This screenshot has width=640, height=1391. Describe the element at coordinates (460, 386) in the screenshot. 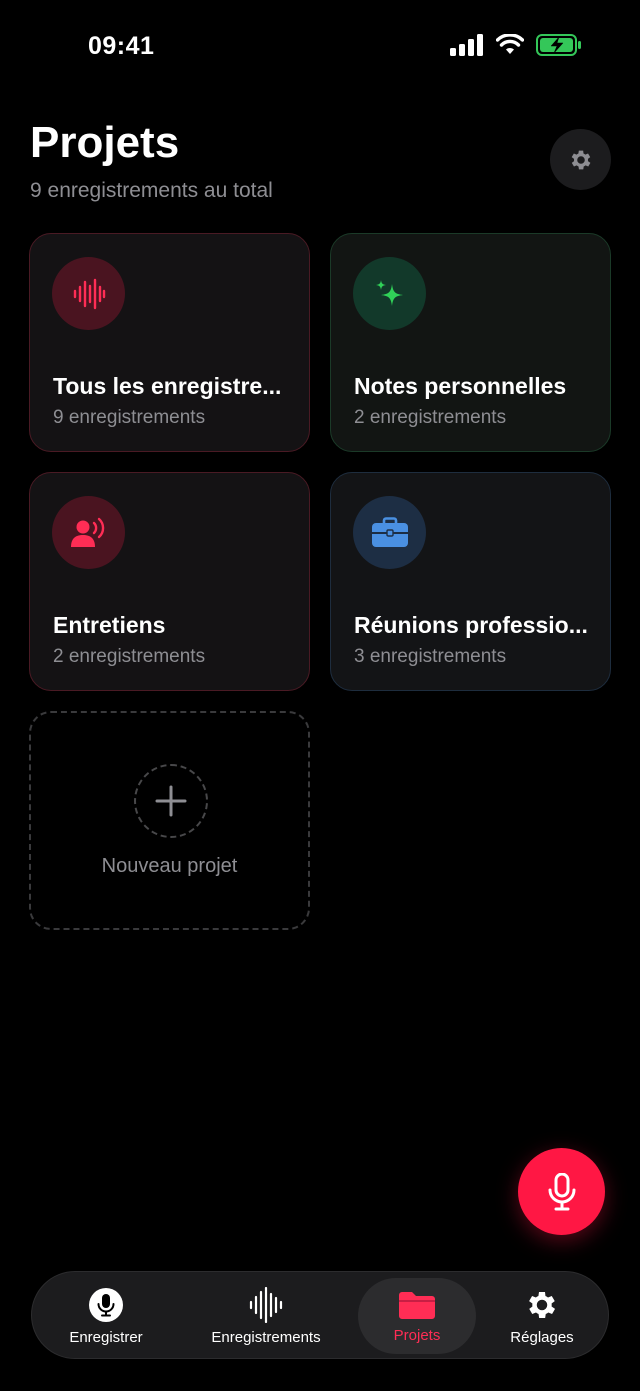

I see `project-title: Notes personnelles` at that location.